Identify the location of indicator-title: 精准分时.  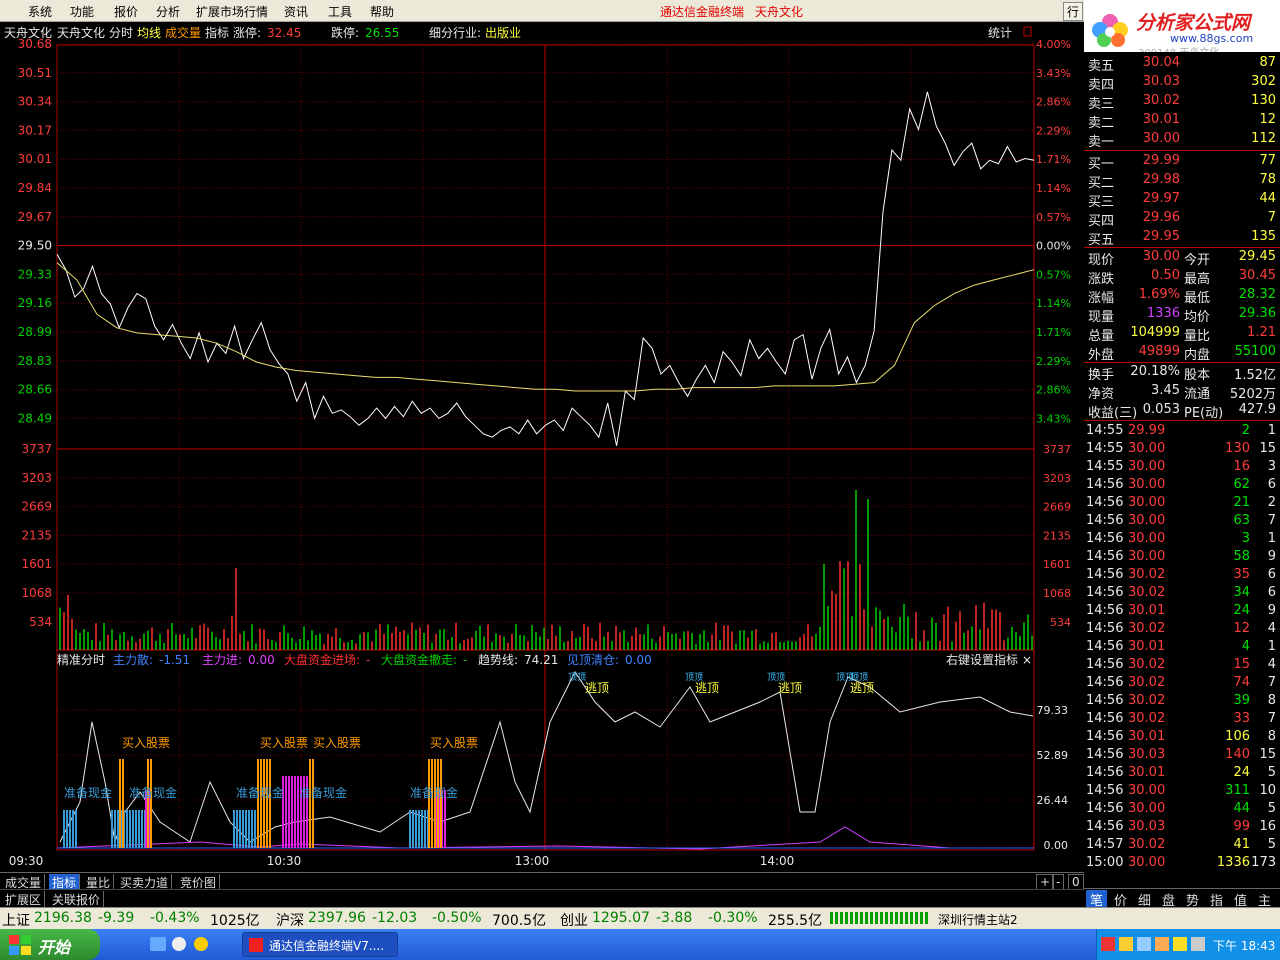
(81, 660).